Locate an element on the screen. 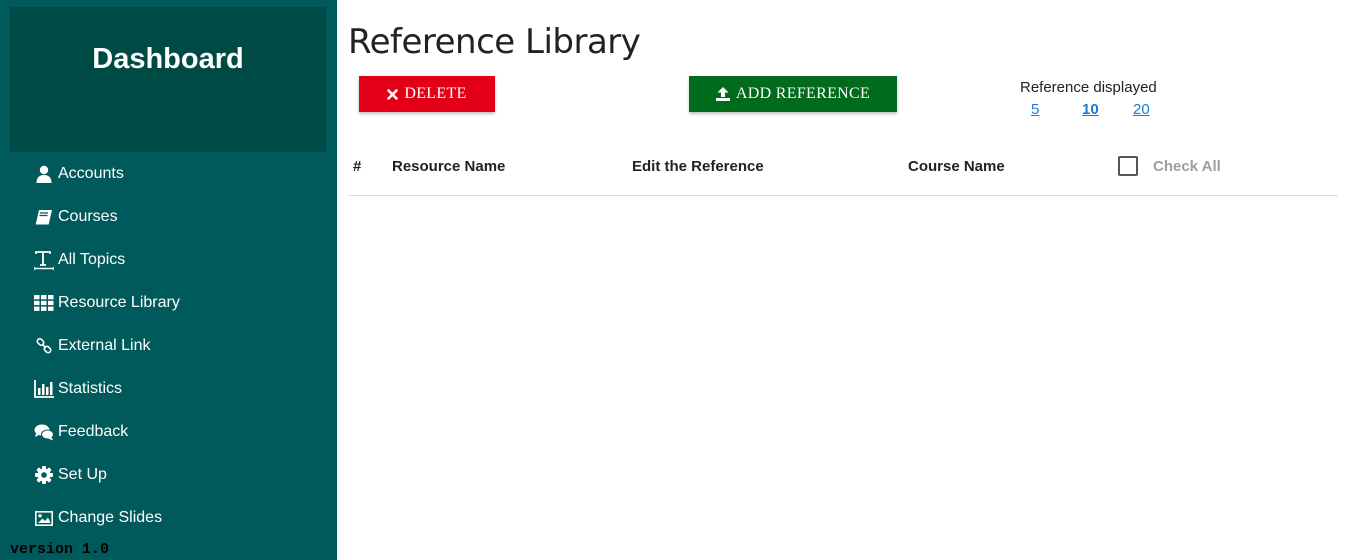 Image resolution: width=1352 pixels, height=560 pixels. sidebar-item-statistics: Statistics is located at coordinates (164, 389).